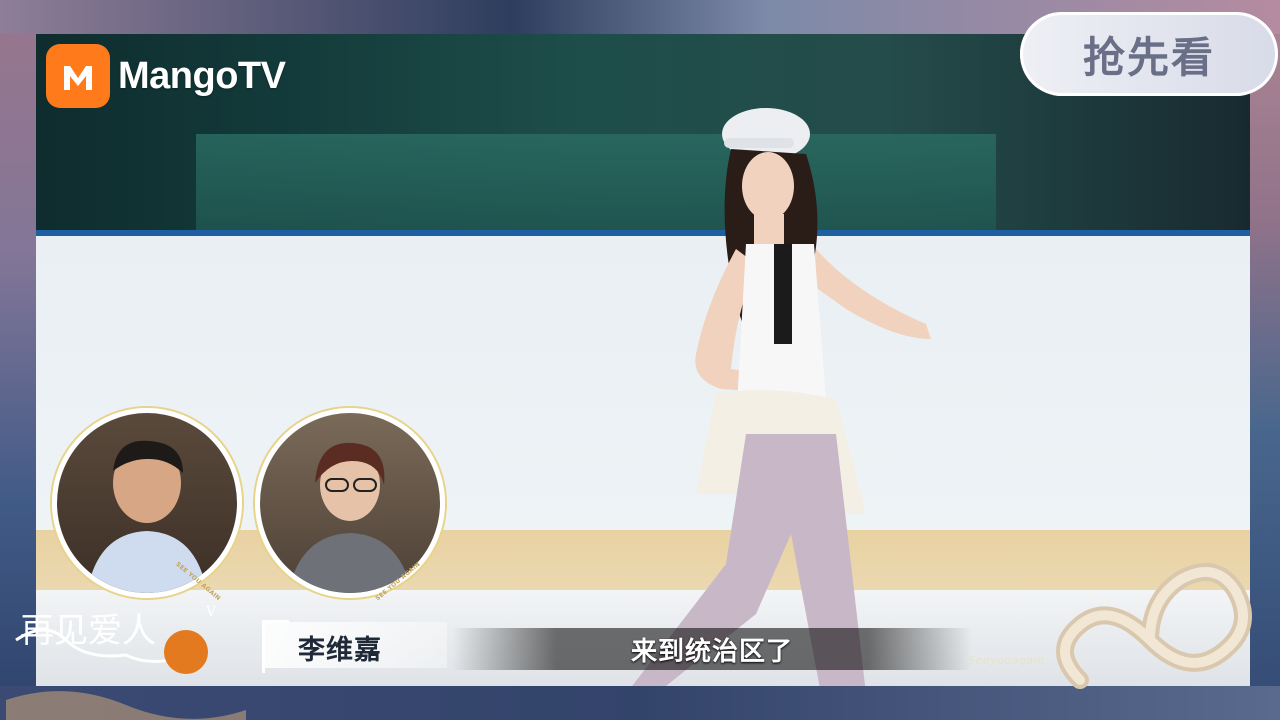  Describe the element at coordinates (1154, 626) in the screenshot. I see `infinity-decoration` at that location.